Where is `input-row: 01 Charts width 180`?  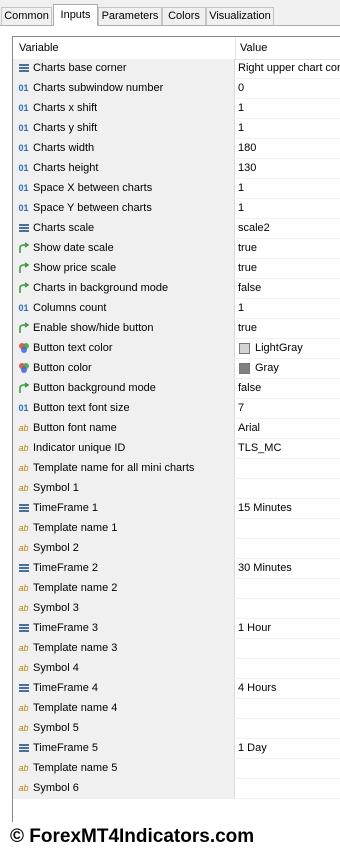 input-row: 01 Charts width 180 is located at coordinates (176, 149).